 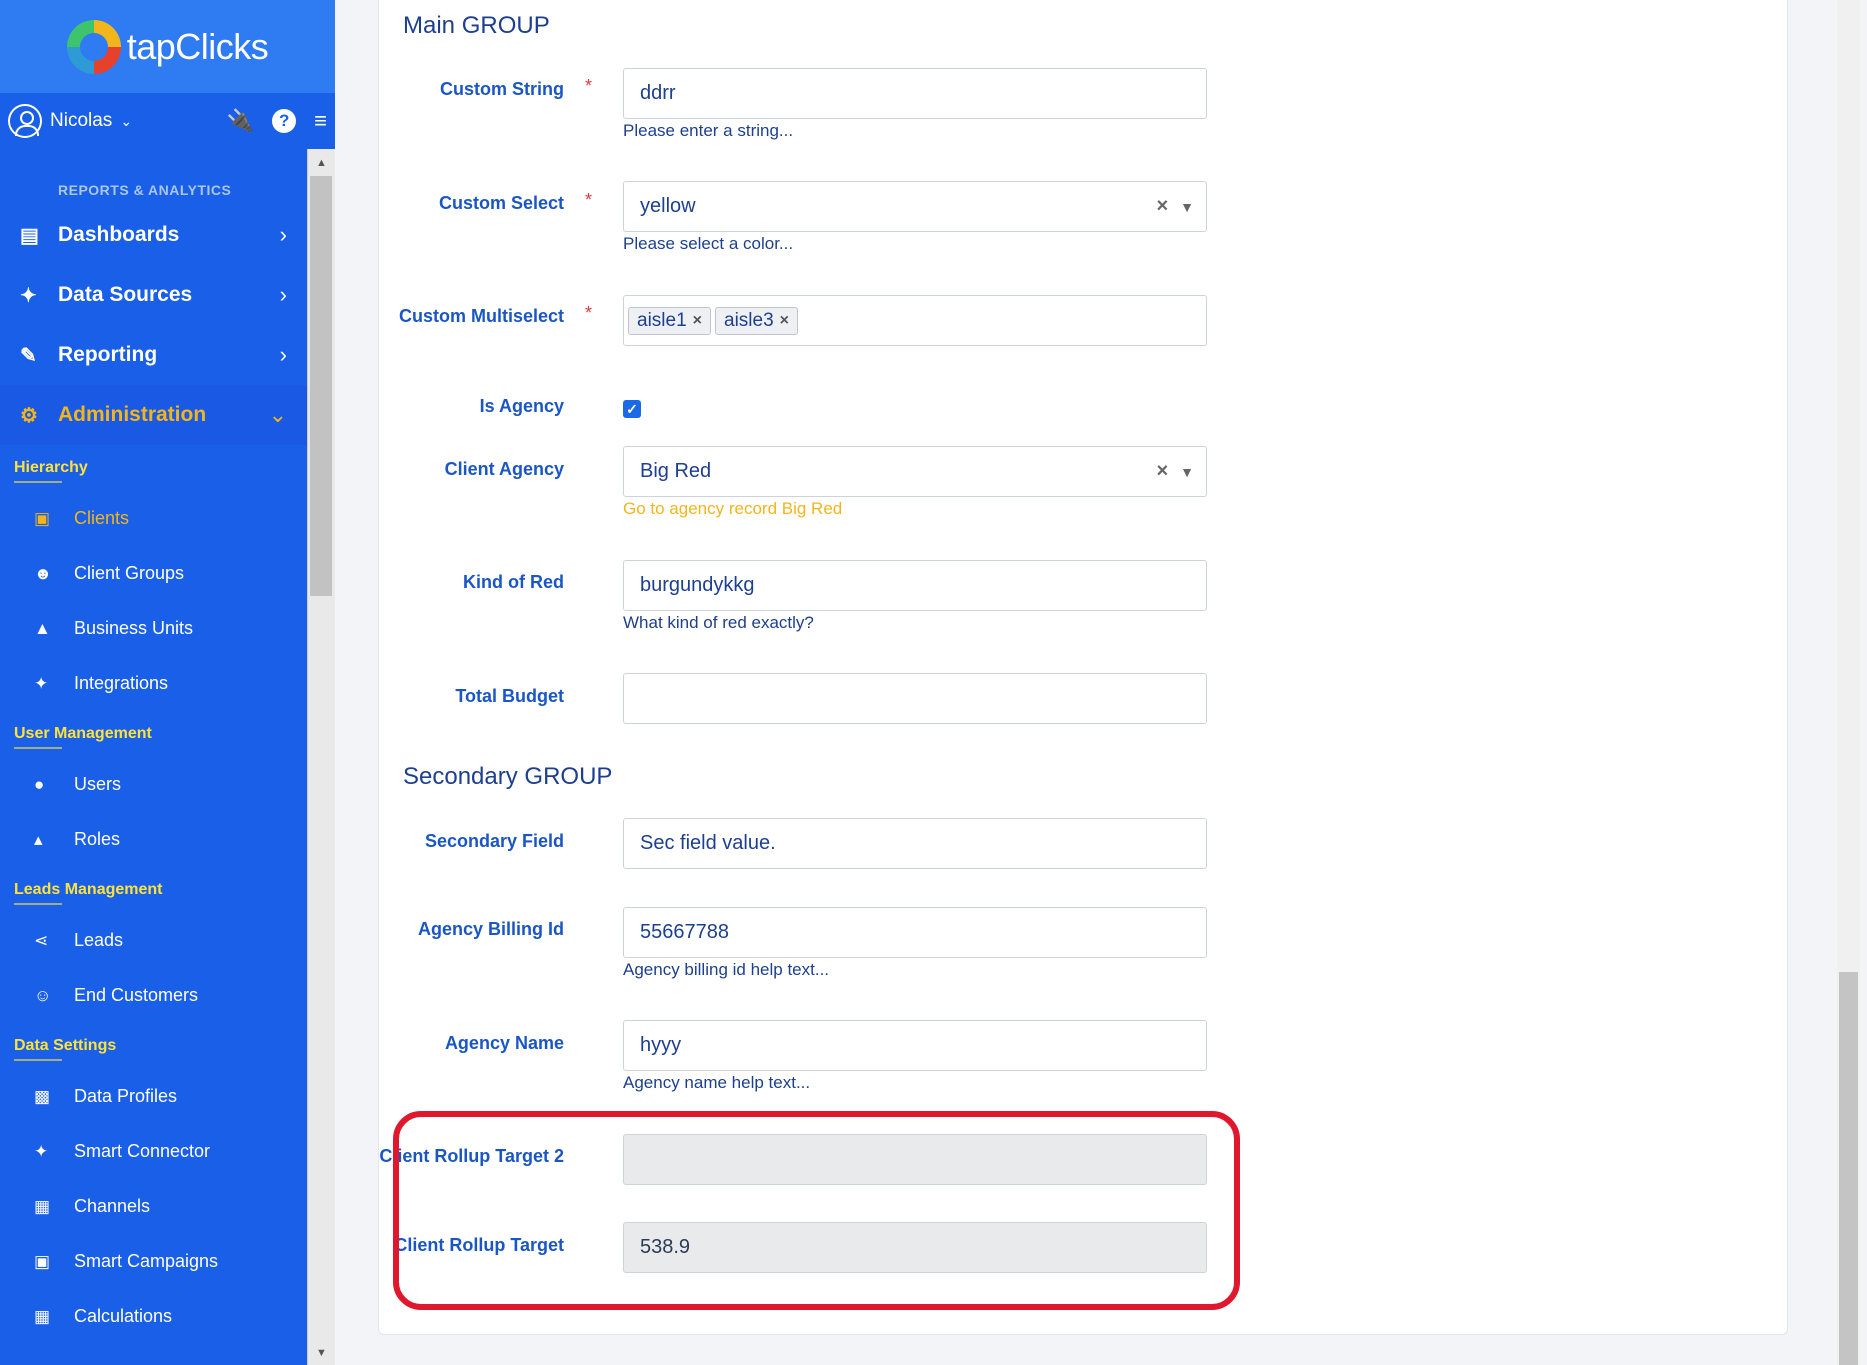 I want to click on secondary-field-value: Sec field value., so click(x=708, y=843).